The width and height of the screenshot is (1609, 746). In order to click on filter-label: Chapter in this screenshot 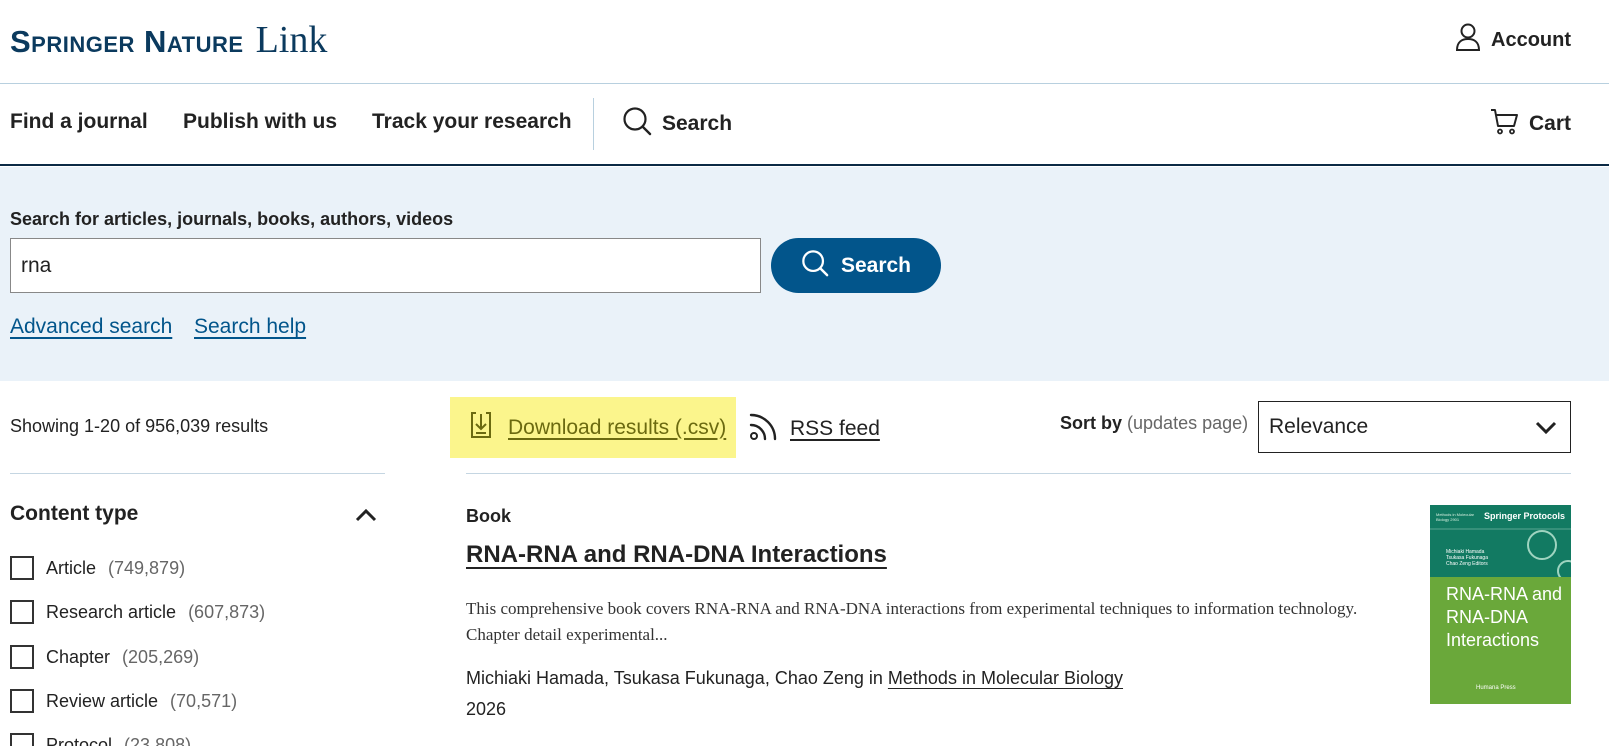, I will do `click(78, 656)`.